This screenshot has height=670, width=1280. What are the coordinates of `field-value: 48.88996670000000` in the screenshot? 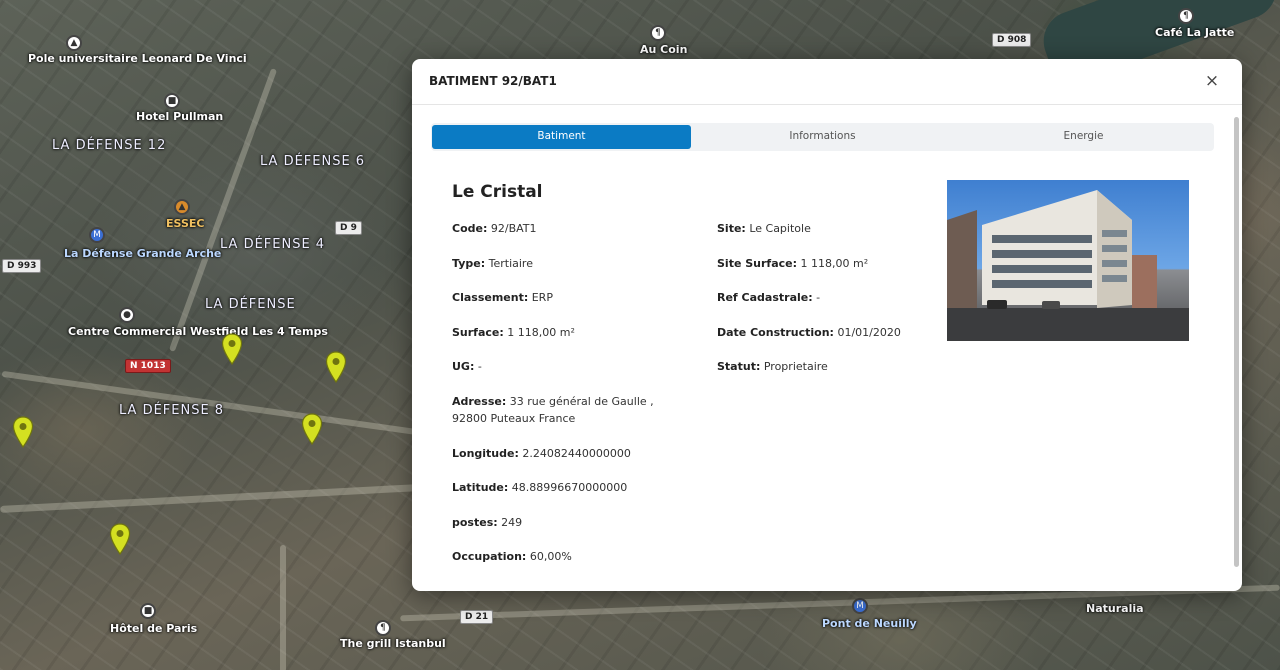 It's located at (569, 487).